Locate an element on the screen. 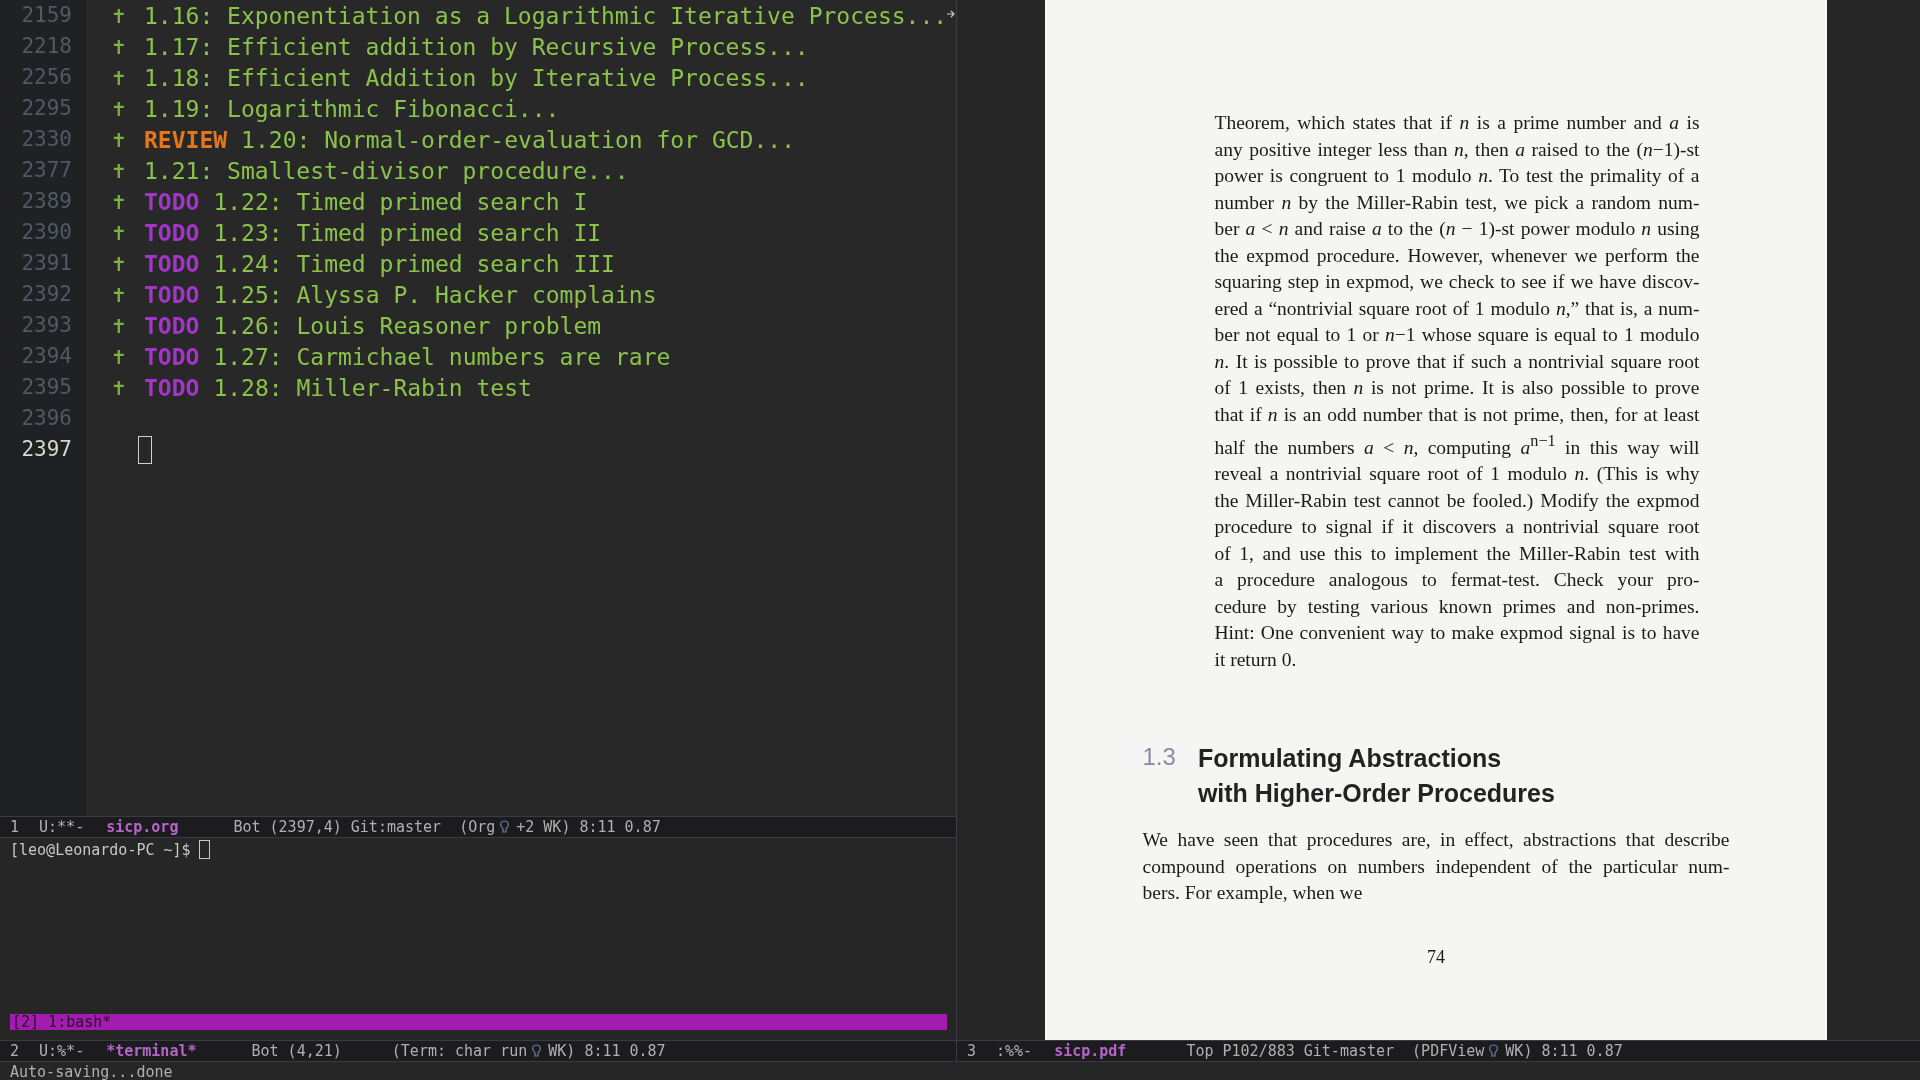 This screenshot has height=1080, width=1920. paragraph: Theorem, which states that if n is a prime number and a is any positive integer less than n, then a raised to the (n−1)-st power is congruent to 1 modulo n. To test the primality of a number n by the Miller-Rabin test, we pick a random num- ber a < n and raise a to the (n − 1)-st power modulo n using the expmod procedure. However, whenever we perform the squaring step in expmod, we check to see if we have discov- ered a “nontrivial square root of 1 modulo n,” that is, a num- ber not equal to 1 or n−1 whose square is equal to 1 modulo n. It is possible to prove that if such a nontrivial square root of 1 exists, then n is not prime. It is also possible to prove that if n is an odd number that is not prime, then, for at least half the numbers a < n, computing a$^{n−1}$ in this way will reveal a nontrivial square root of 1 modulo n. (This is why the Miller-Rabin test cannot be fooled.) Modify the expmod procedure to signal if it discovers a nontrivial square root of 1, and use this to implement the Miller-Rabin test with a procedure analogous to fermat-test. Check your pro- cedure by testing various known primes and non-primes. Hint: One convenient way to make expmod signal is to have it return 0. is located at coordinates (1457, 391).